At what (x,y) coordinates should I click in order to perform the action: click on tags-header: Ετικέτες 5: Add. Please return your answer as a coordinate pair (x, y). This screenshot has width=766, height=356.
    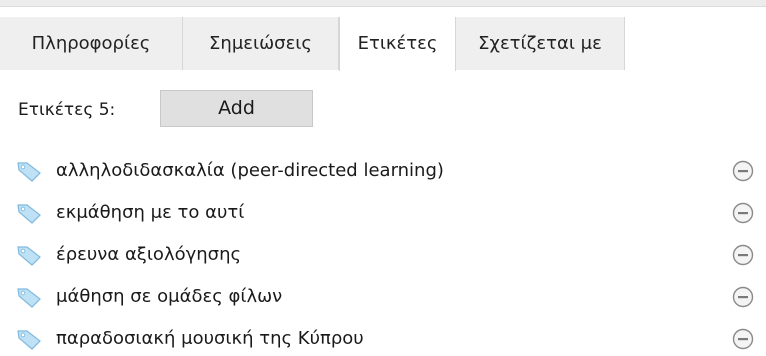
    Looking at the image, I should click on (383, 110).